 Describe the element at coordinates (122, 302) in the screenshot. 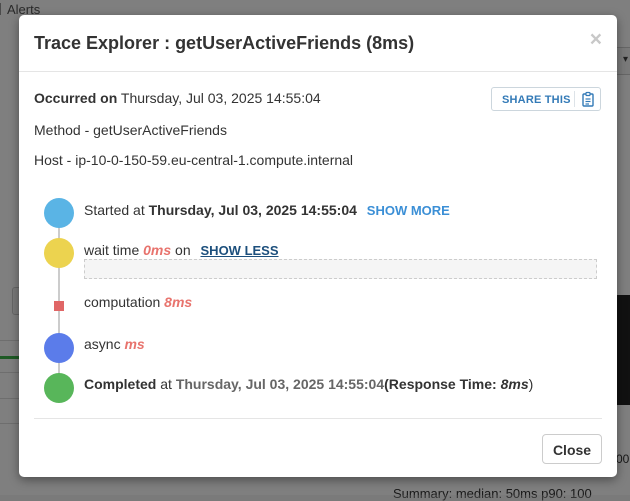

I see `computation-label: computation` at that location.